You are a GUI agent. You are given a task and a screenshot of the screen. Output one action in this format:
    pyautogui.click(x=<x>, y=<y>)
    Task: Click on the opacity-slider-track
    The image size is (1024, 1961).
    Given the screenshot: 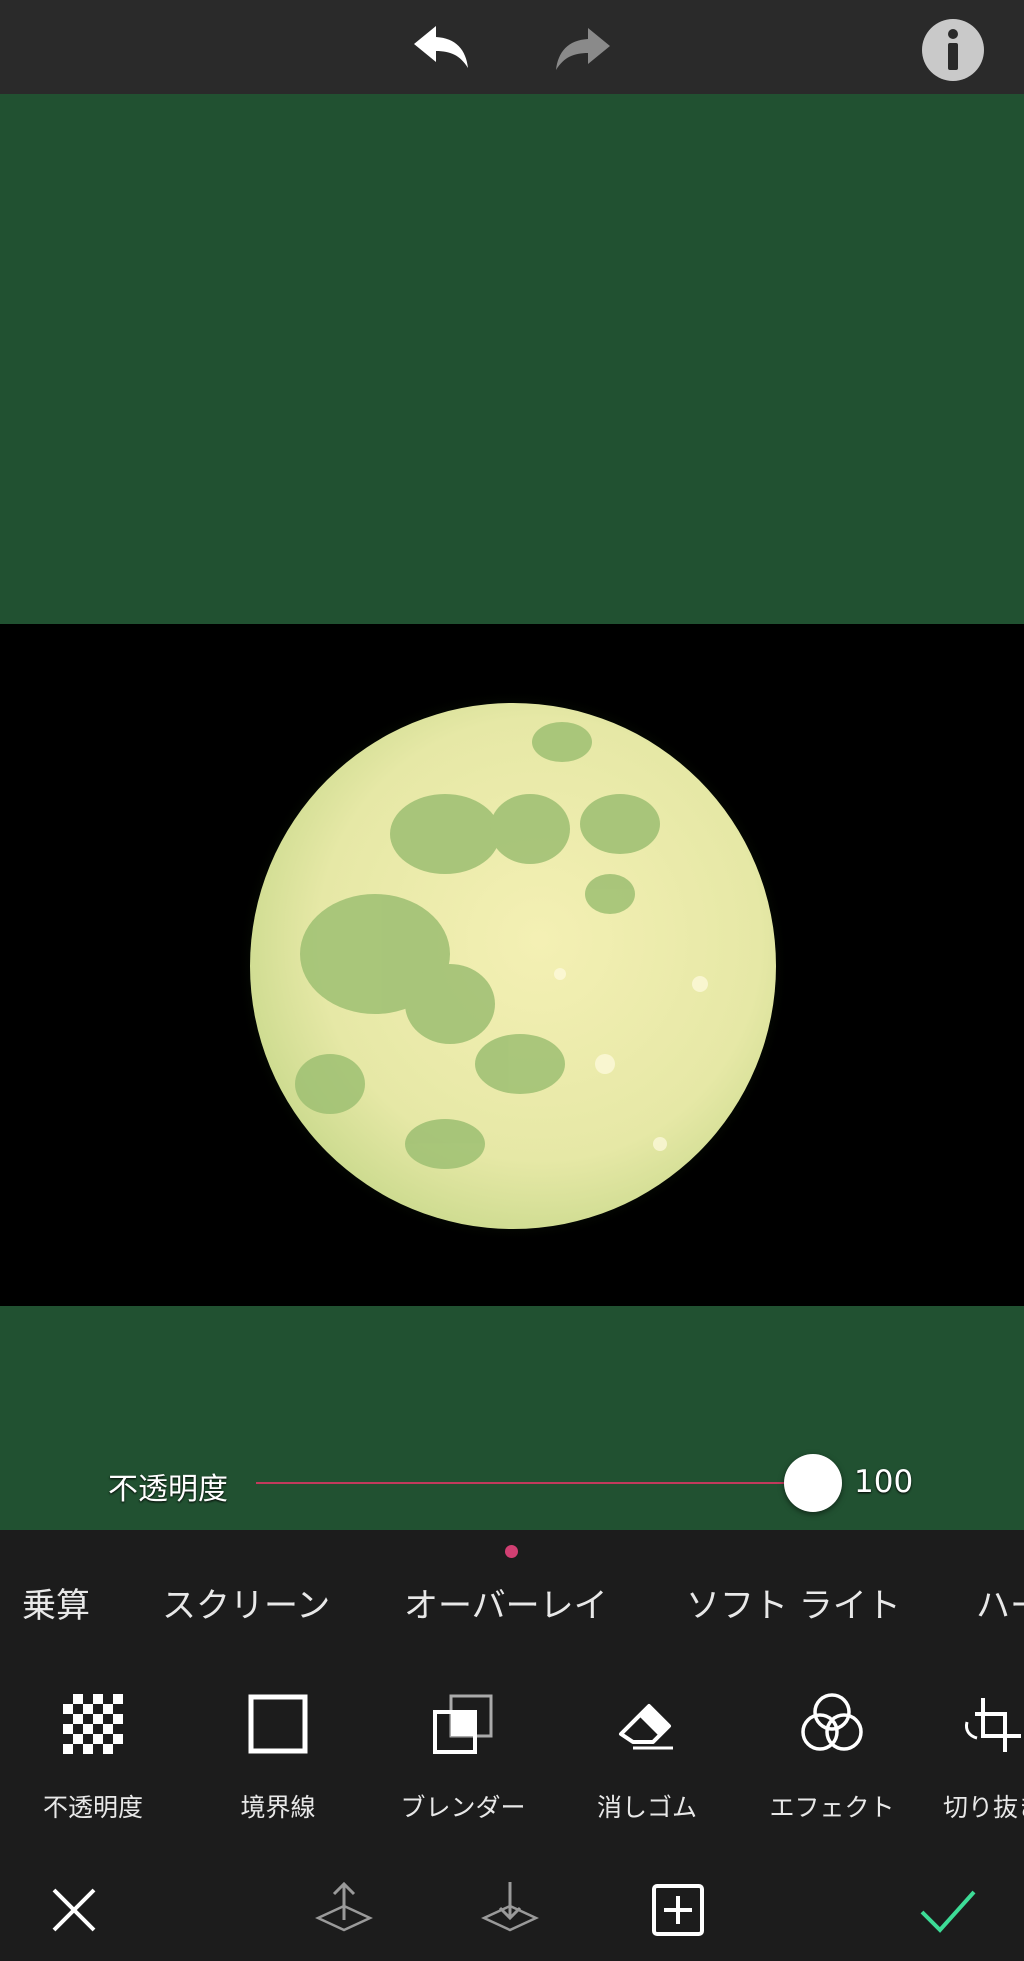 What is the action you would take?
    pyautogui.click(x=535, y=1483)
    